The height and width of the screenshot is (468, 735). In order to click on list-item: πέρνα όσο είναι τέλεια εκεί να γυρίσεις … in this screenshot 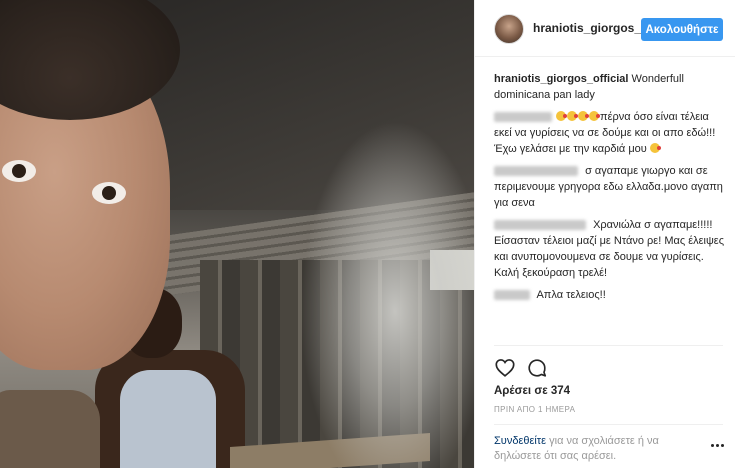, I will do `click(610, 133)`.